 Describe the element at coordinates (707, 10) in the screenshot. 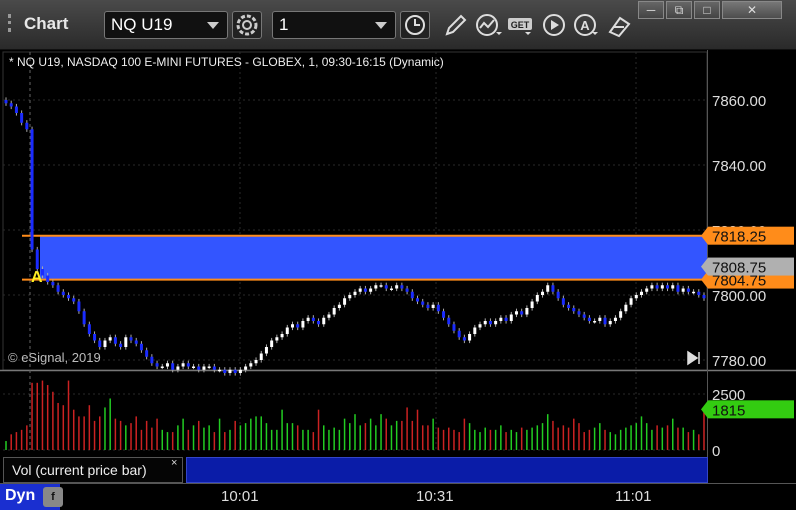

I see `maximize-button: □` at that location.